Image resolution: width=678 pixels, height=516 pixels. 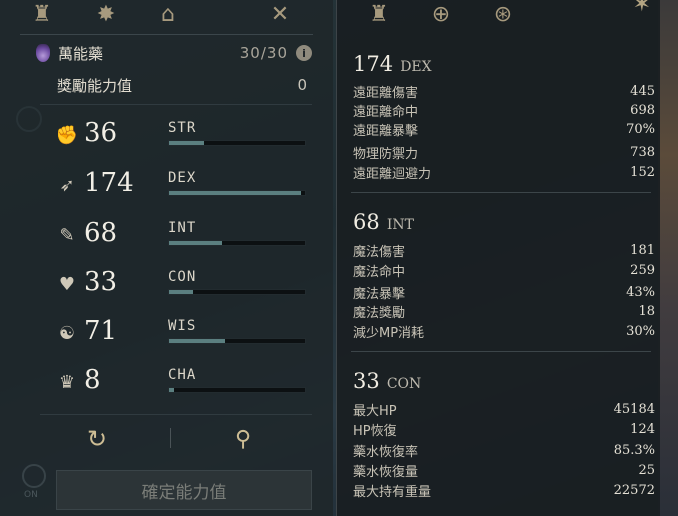 I want to click on stat-value: 8, so click(x=92, y=380).